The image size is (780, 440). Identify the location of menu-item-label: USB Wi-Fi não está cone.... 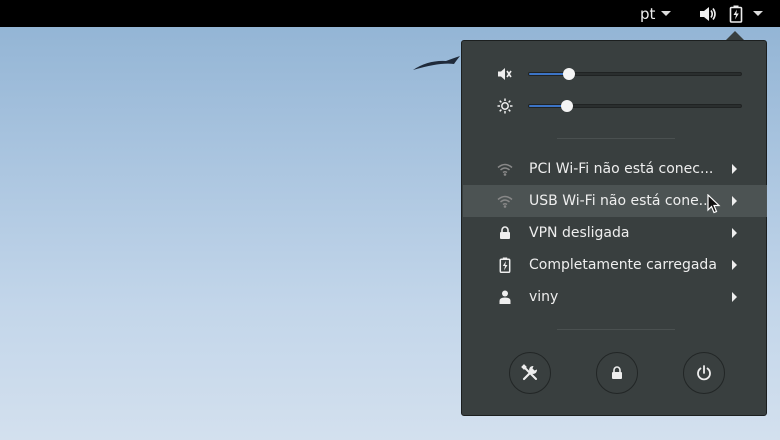
(621, 201).